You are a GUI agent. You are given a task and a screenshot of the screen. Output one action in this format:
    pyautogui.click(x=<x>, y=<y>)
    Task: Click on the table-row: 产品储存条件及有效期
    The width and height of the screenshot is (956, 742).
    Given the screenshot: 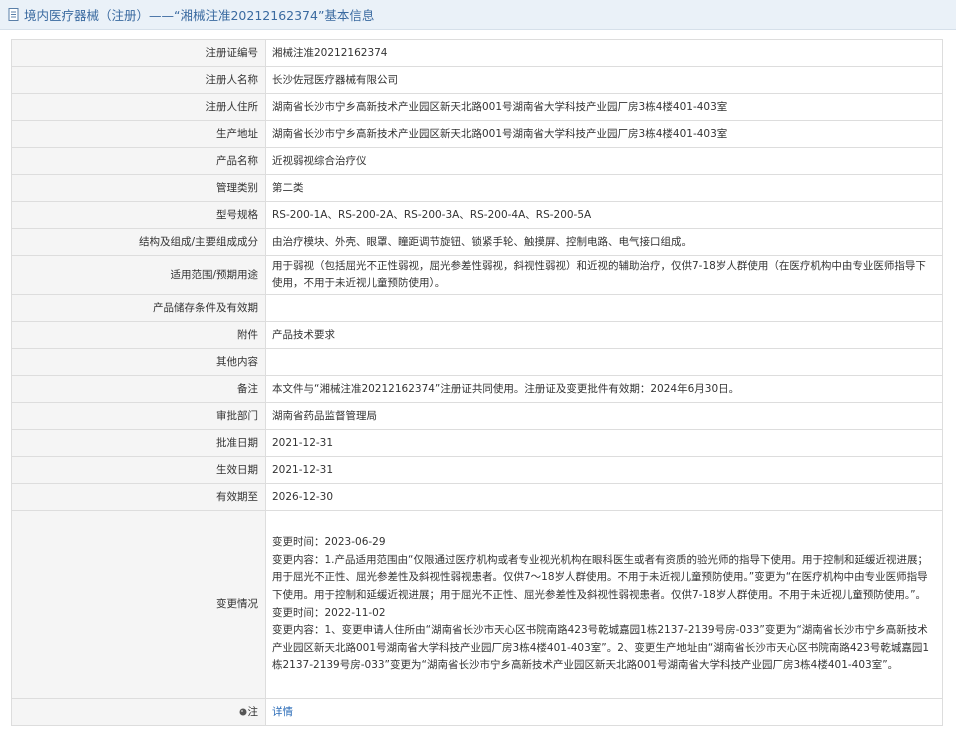 What is the action you would take?
    pyautogui.click(x=477, y=308)
    